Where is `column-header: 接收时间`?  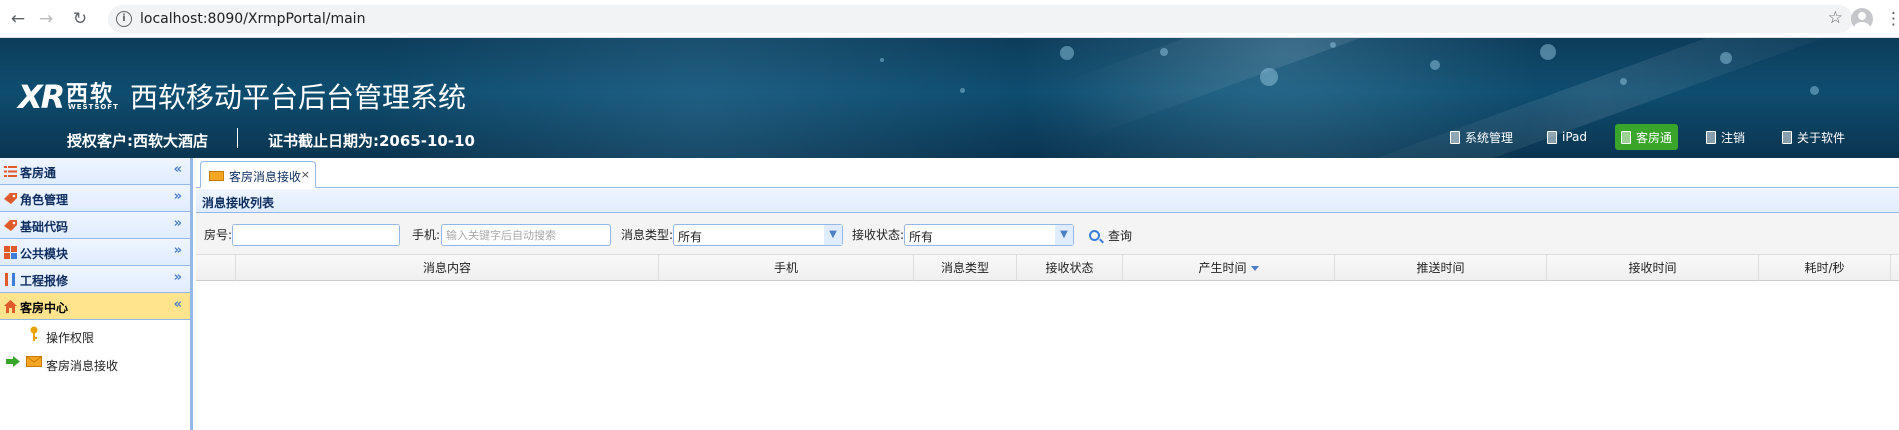 column-header: 接收时间 is located at coordinates (1653, 268).